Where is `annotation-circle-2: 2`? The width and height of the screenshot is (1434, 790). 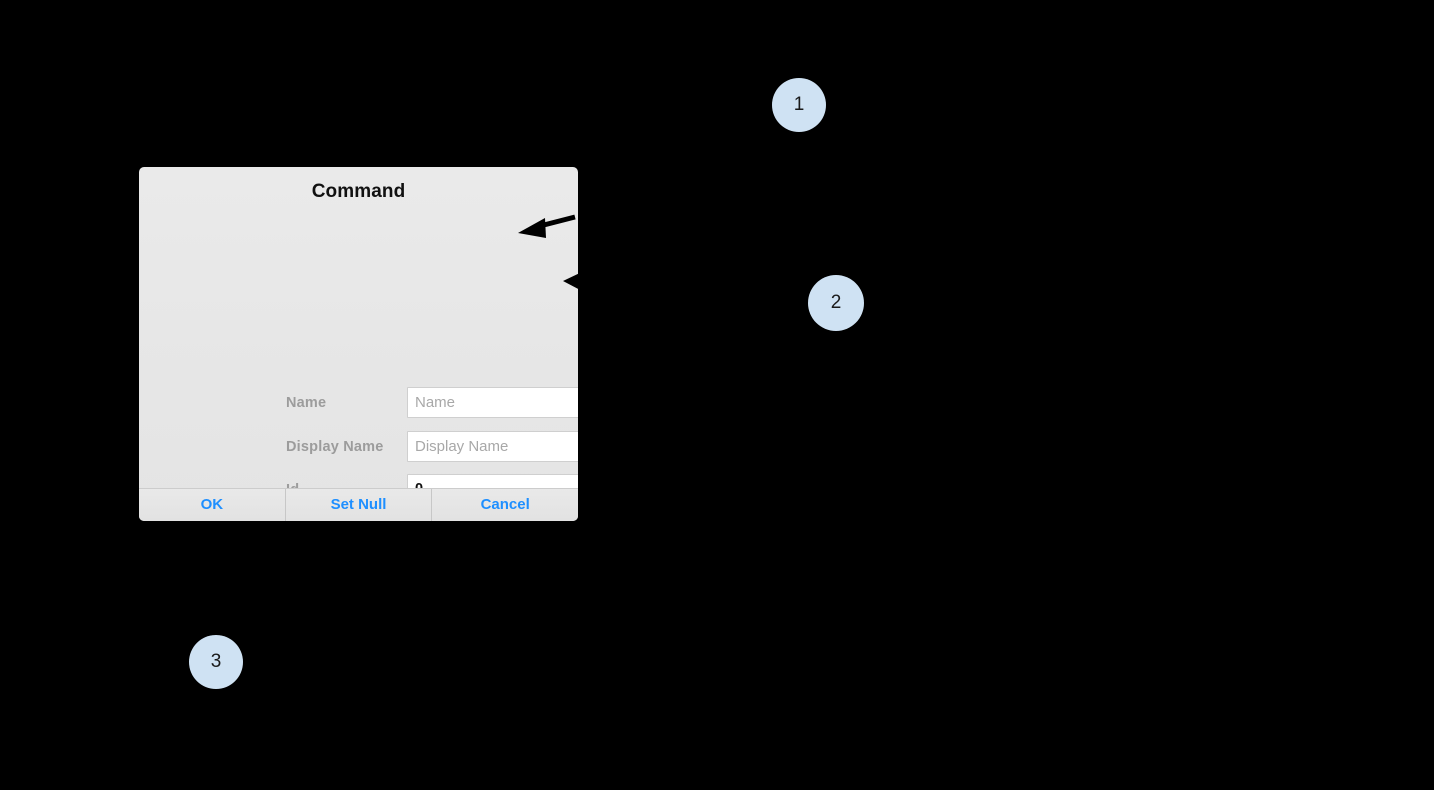
annotation-circle-2: 2 is located at coordinates (836, 303).